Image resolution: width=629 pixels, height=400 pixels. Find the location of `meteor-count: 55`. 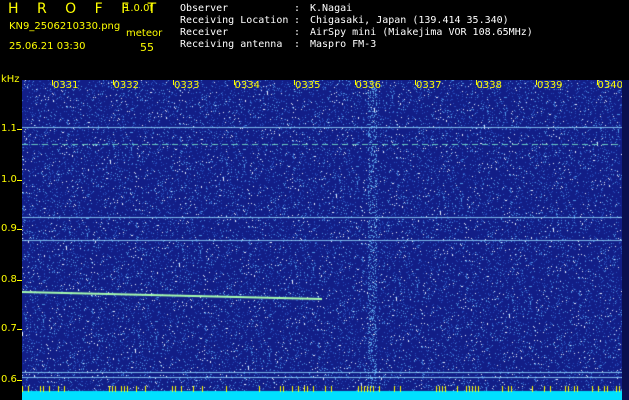

meteor-count: 55 is located at coordinates (147, 47).